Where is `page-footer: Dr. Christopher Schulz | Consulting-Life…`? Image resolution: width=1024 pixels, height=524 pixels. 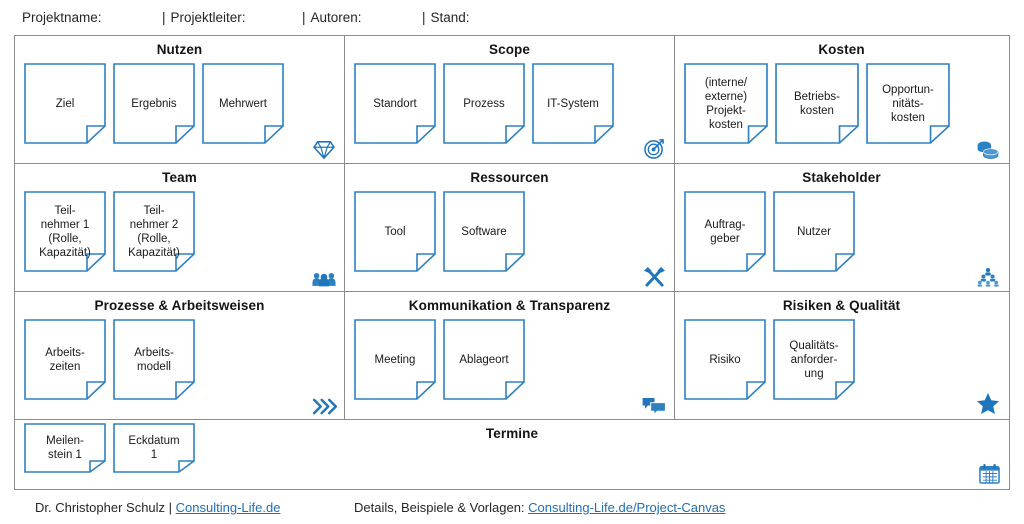
page-footer: Dr. Christopher Schulz | Consulting-Life… is located at coordinates (512, 510).